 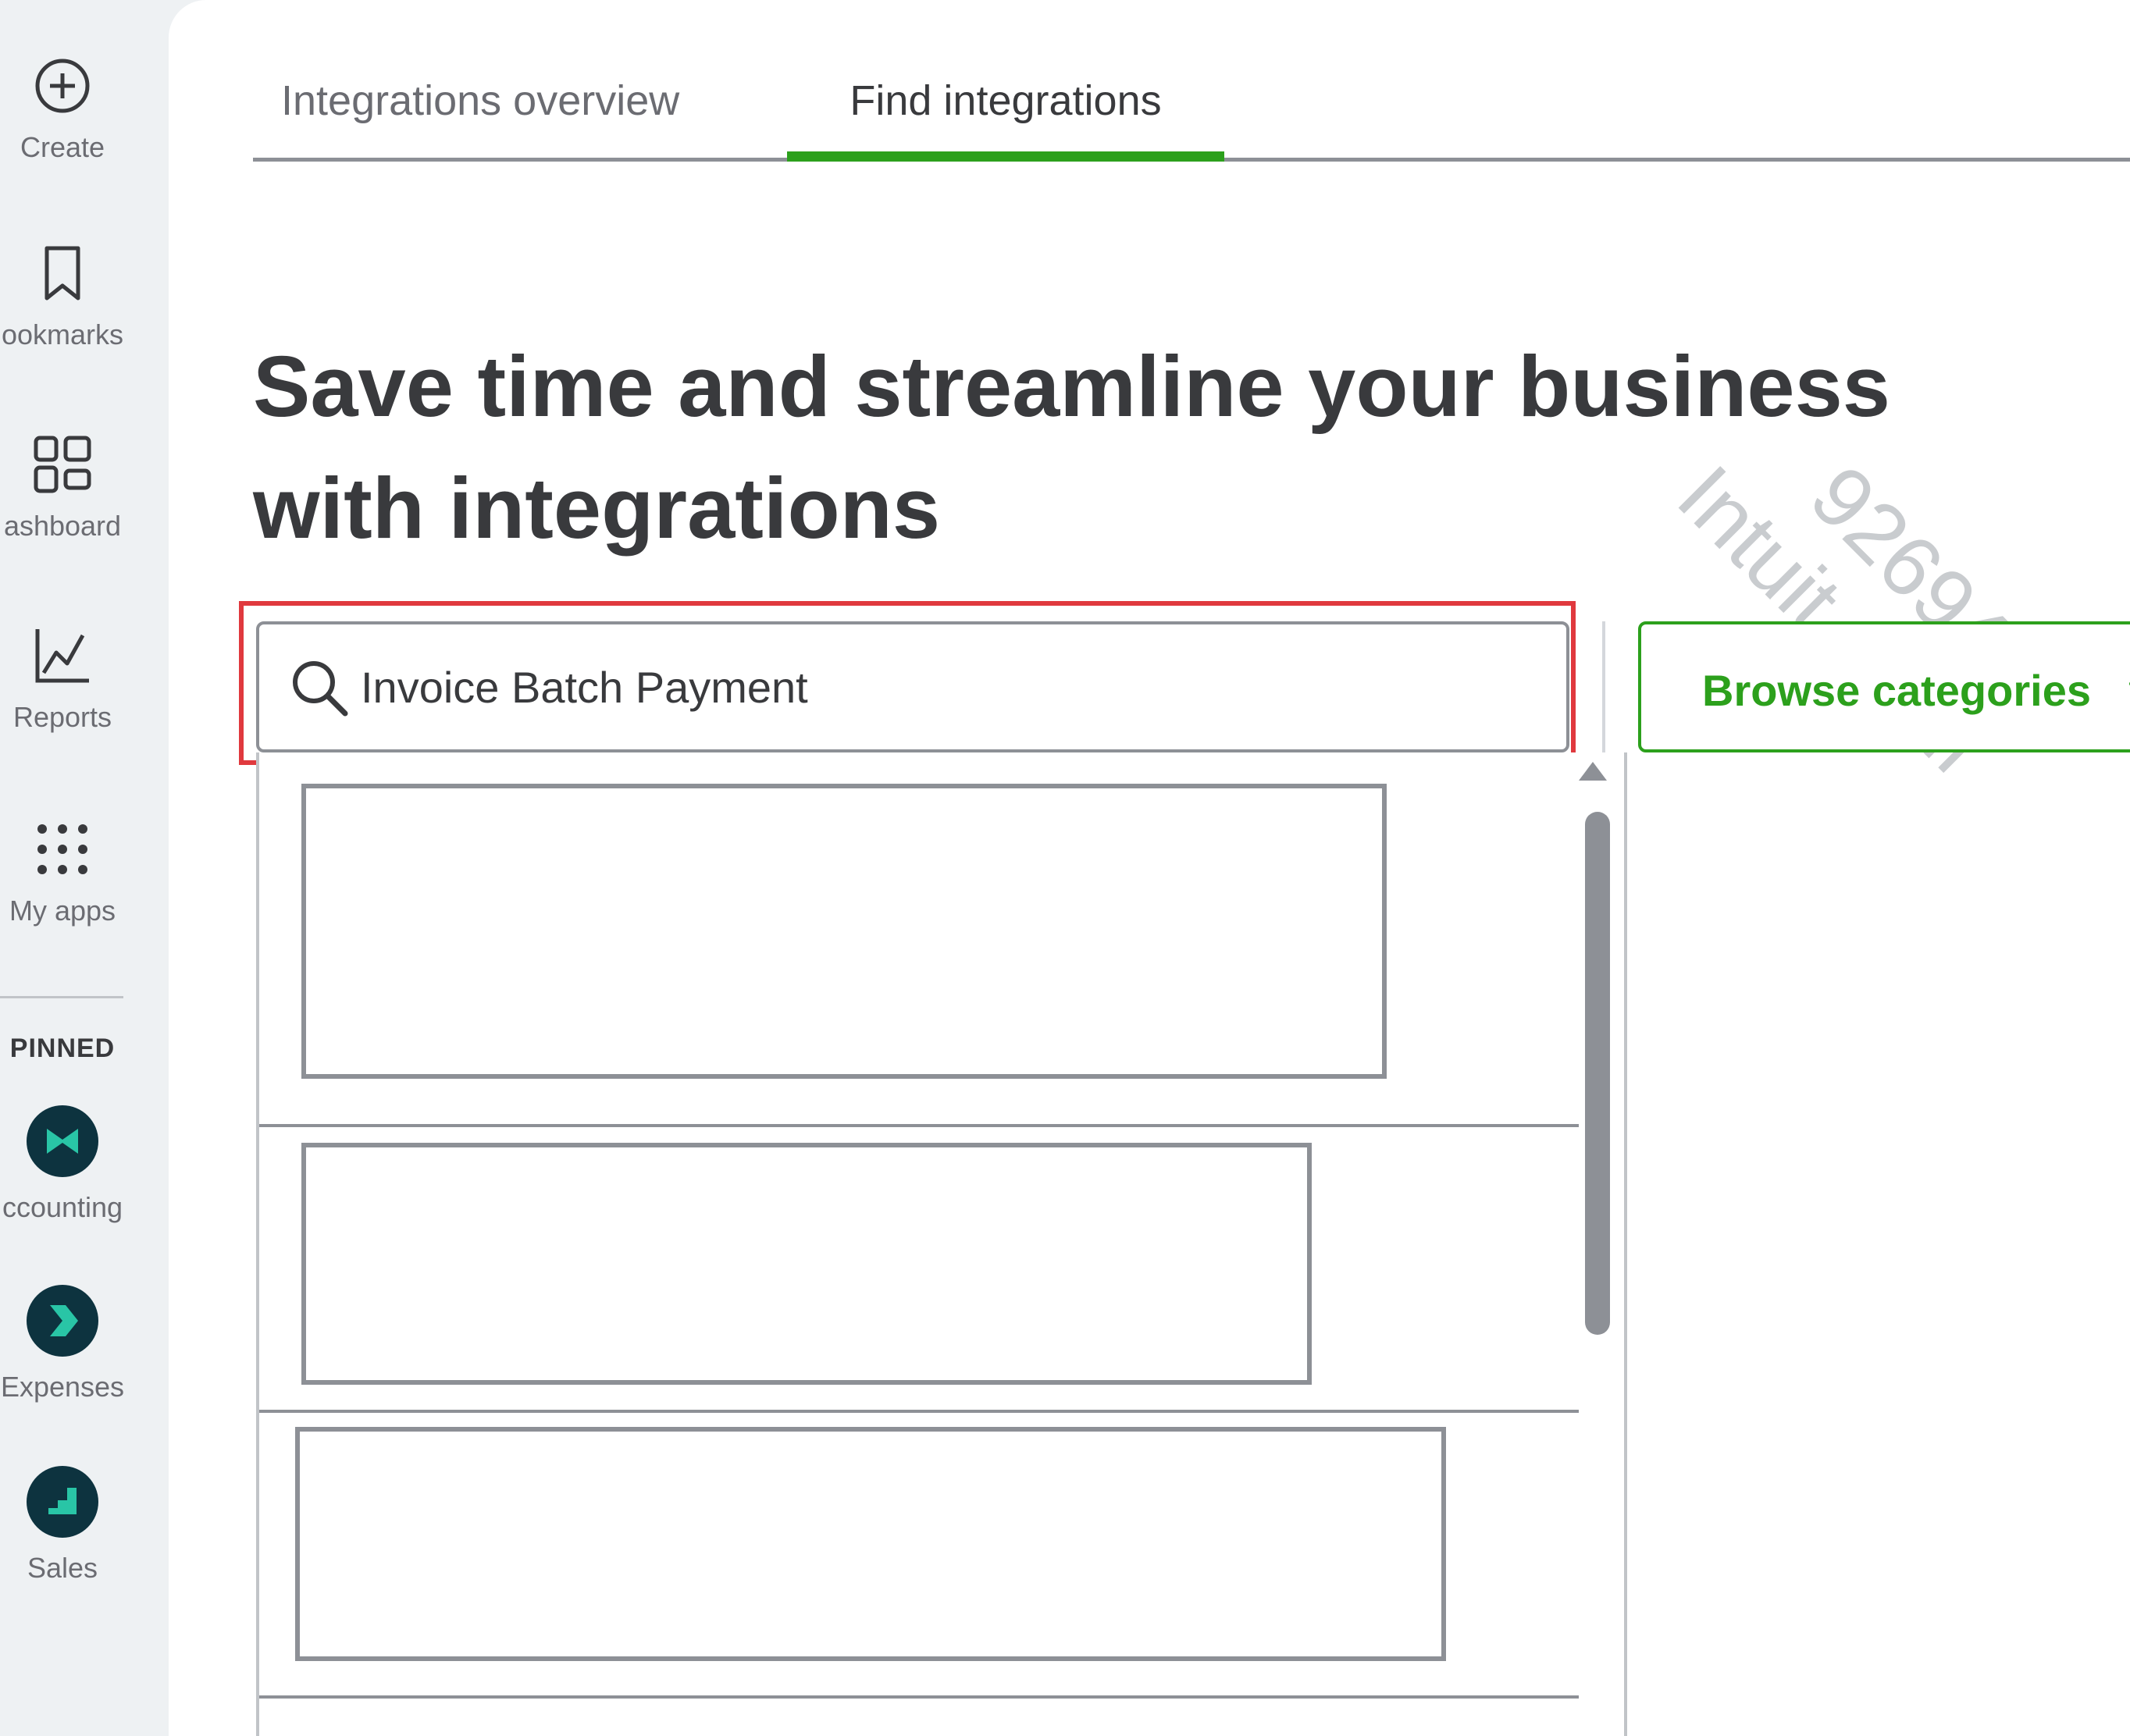 I want to click on tab-find-integrations: Find integrations, so click(x=1005, y=104).